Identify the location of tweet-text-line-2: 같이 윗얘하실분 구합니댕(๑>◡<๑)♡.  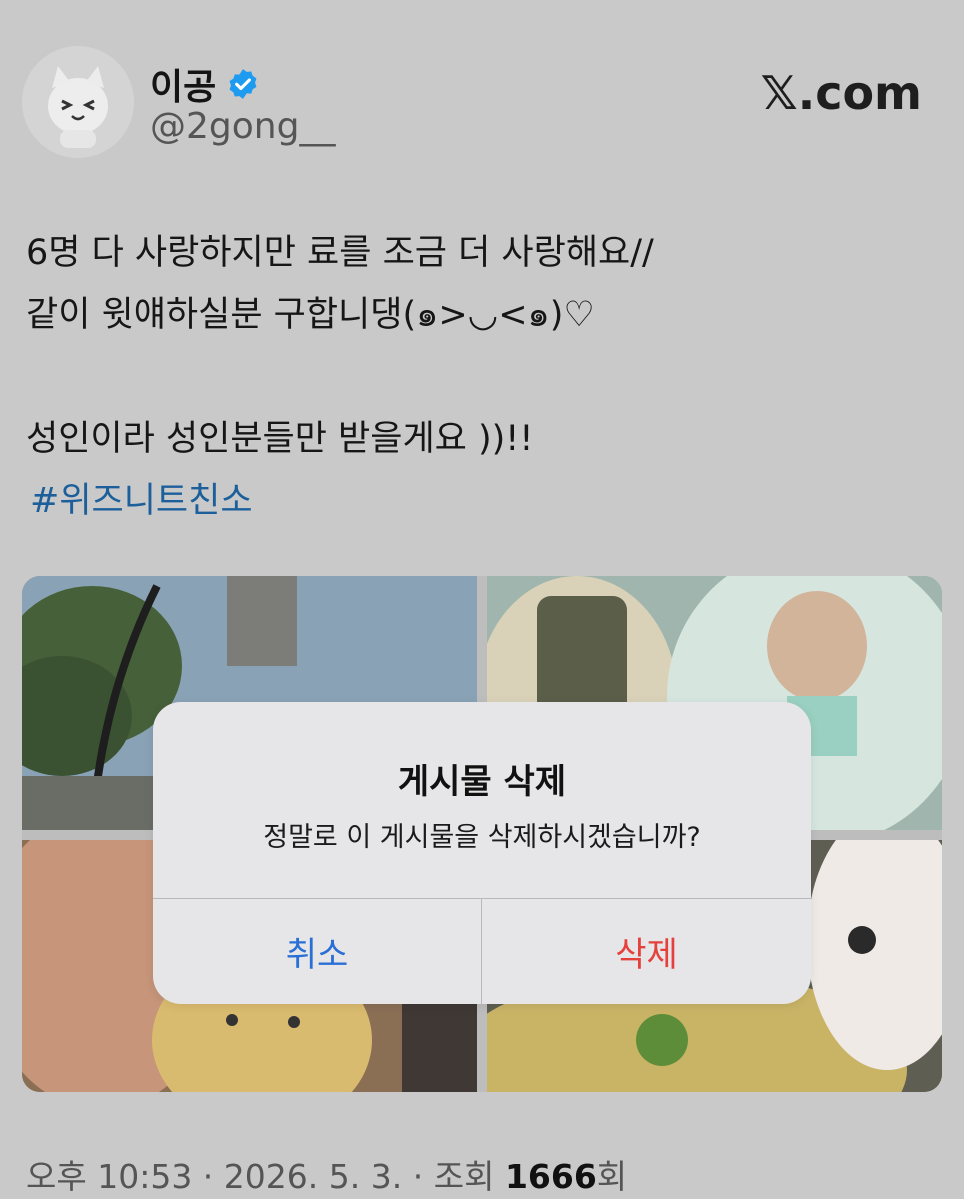
(310, 315).